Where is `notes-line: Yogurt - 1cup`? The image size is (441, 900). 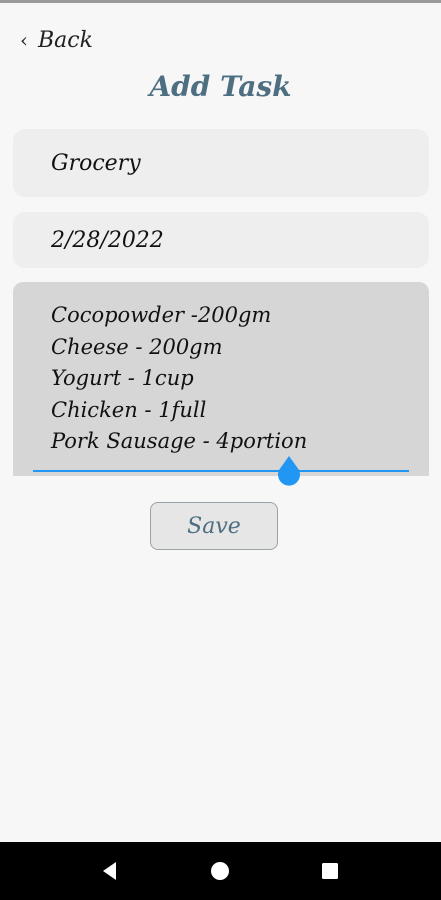
notes-line: Yogurt - 1cup is located at coordinates (122, 378).